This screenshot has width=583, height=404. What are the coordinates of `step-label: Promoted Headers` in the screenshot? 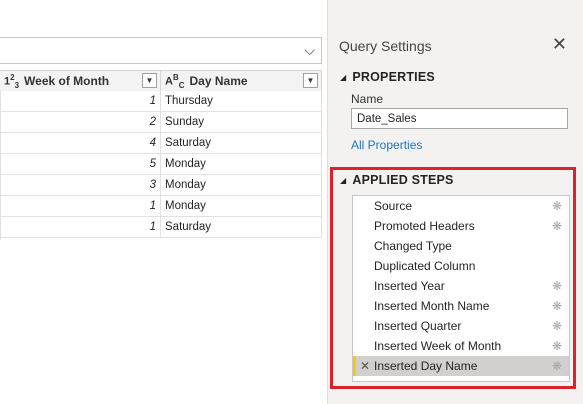 It's located at (424, 226).